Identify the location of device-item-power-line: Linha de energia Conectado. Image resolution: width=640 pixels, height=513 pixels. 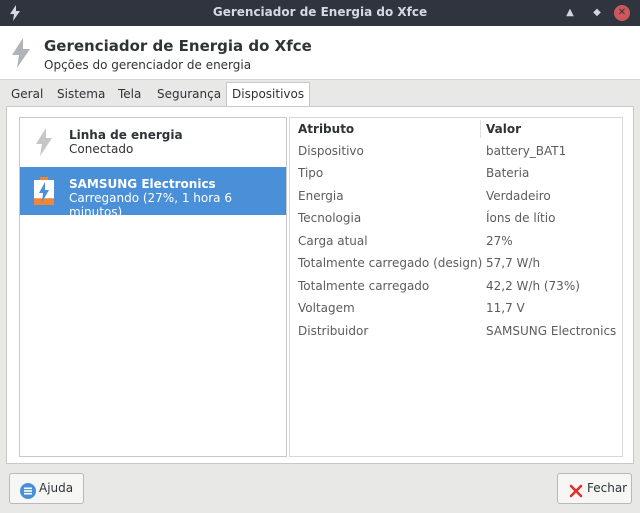
(153, 142).